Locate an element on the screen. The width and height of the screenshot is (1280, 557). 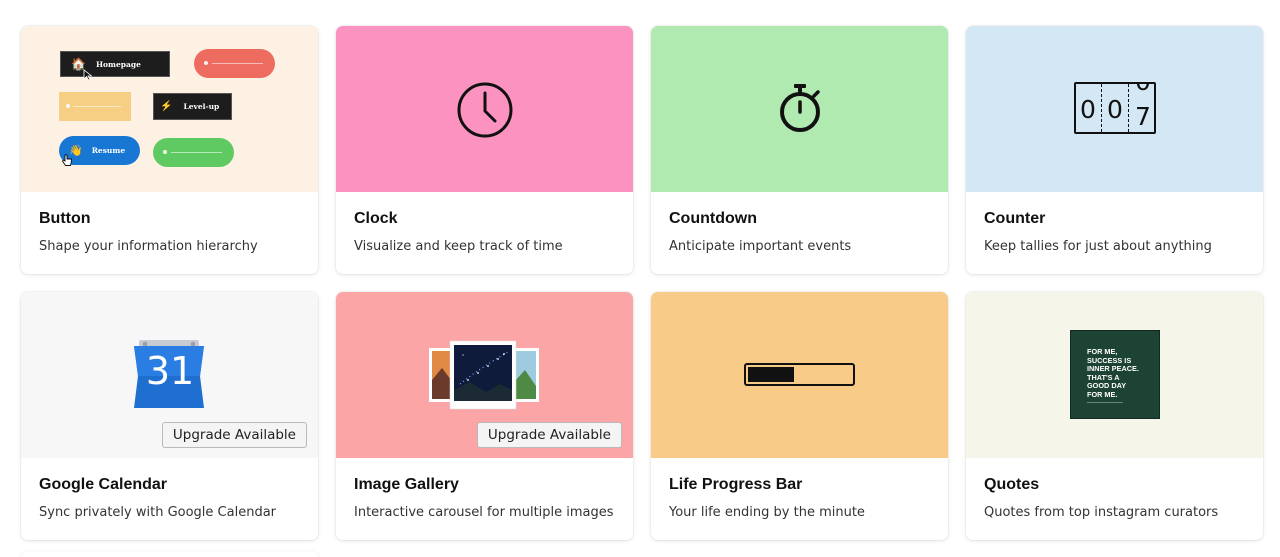
card-title: Google Calendar is located at coordinates (103, 484).